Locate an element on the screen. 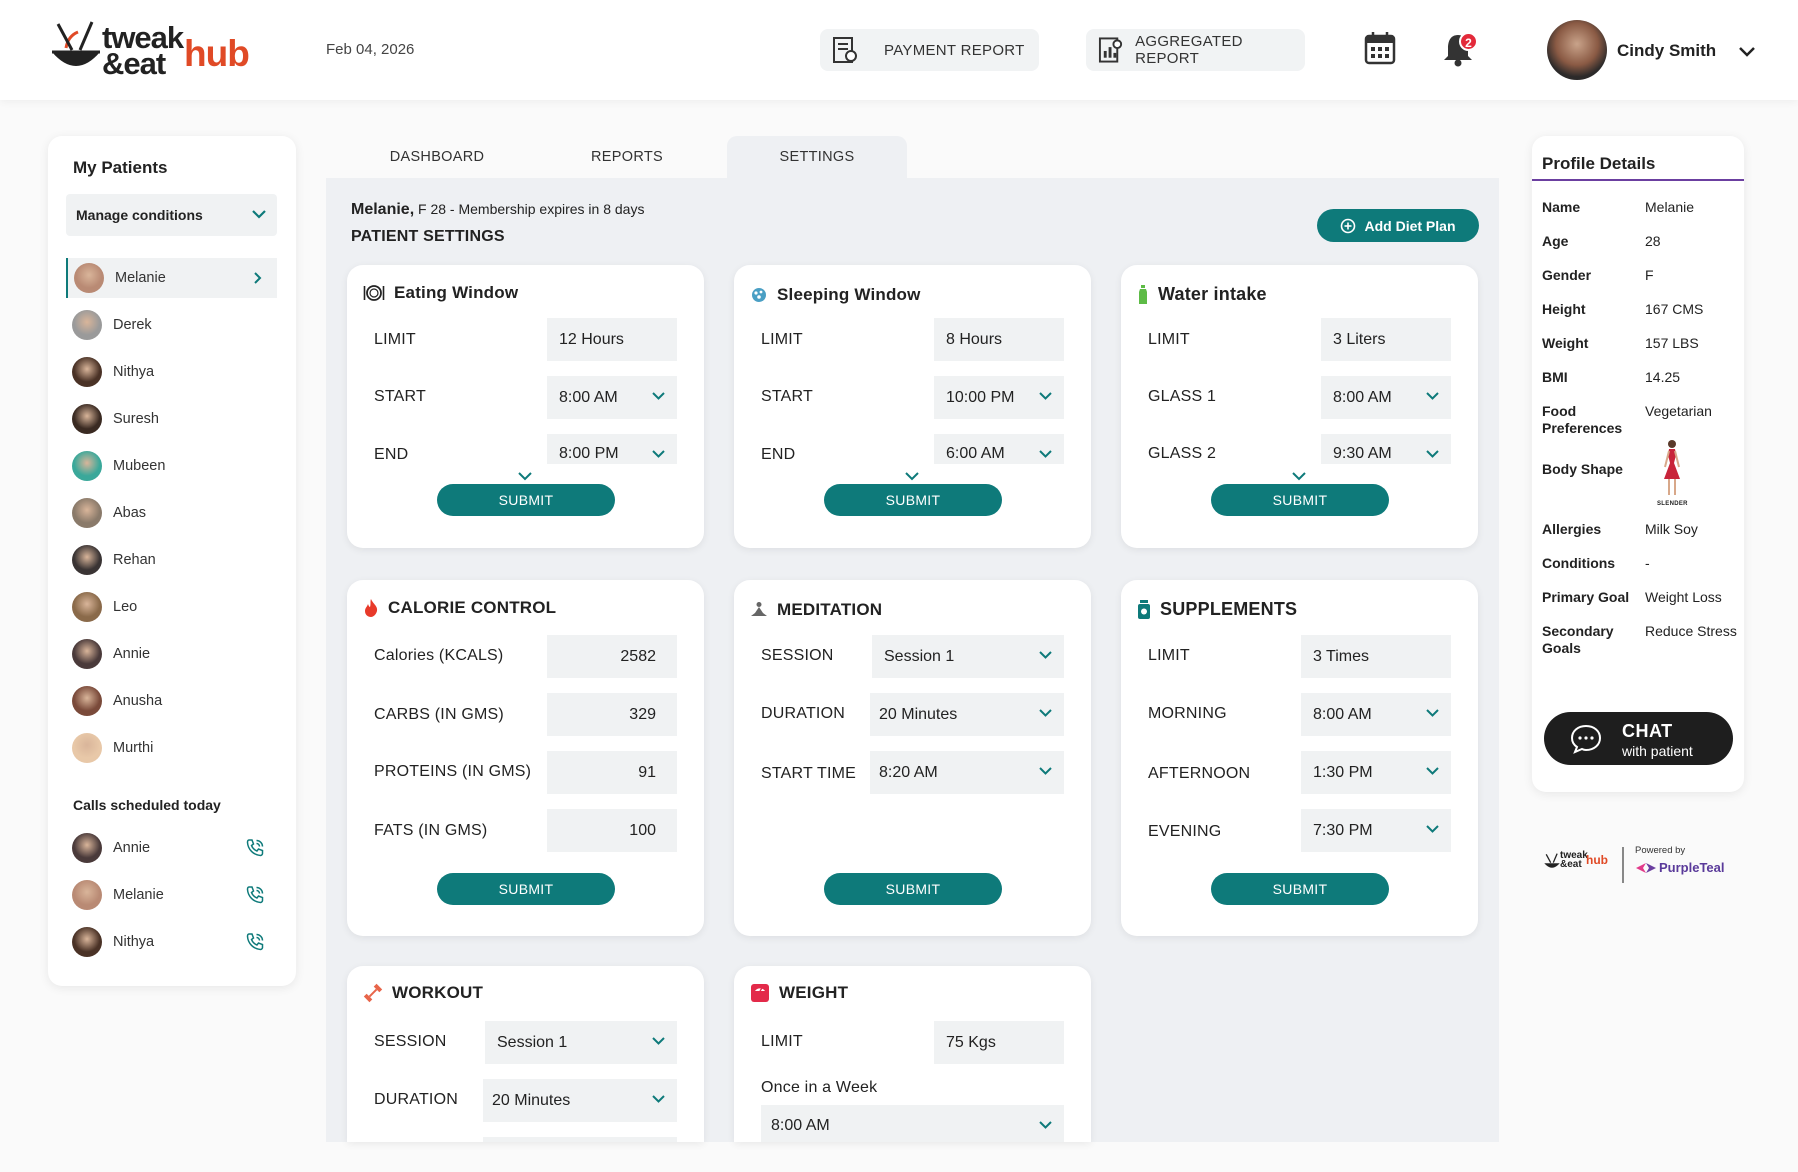  patient-name-label: Rehan is located at coordinates (134, 560).